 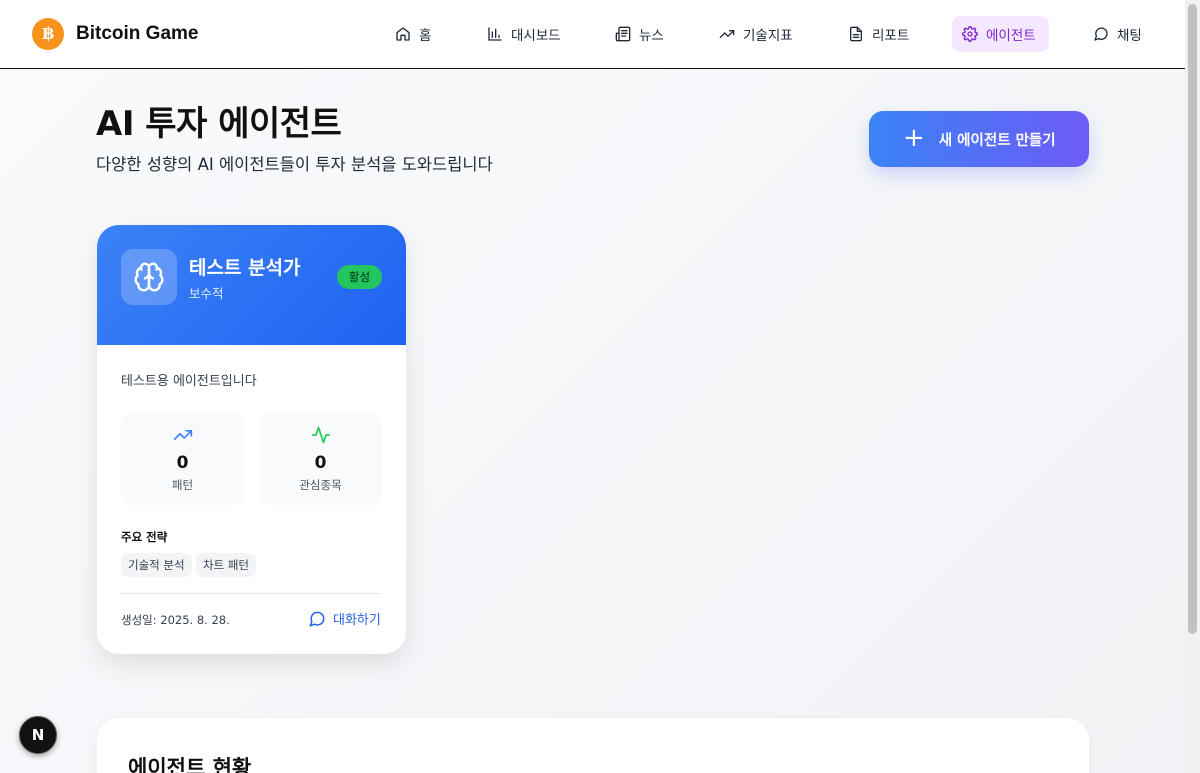 I want to click on chat-with-agent-link: 대화하기, so click(x=344, y=618).